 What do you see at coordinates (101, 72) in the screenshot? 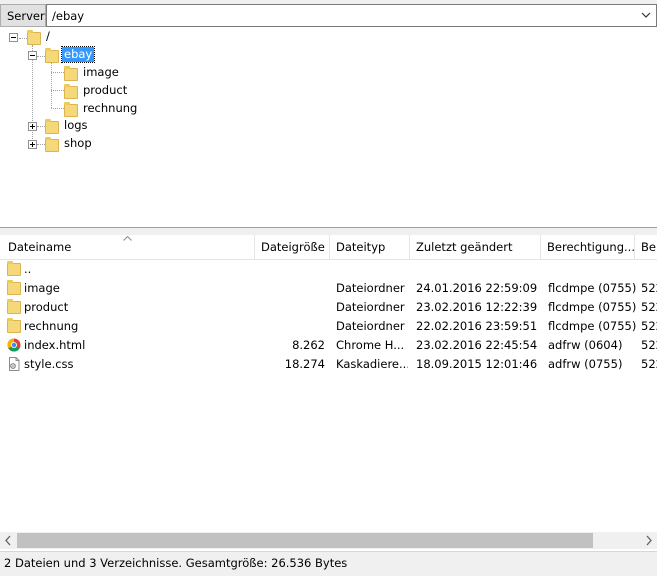
I see `tree-node-image: image` at bounding box center [101, 72].